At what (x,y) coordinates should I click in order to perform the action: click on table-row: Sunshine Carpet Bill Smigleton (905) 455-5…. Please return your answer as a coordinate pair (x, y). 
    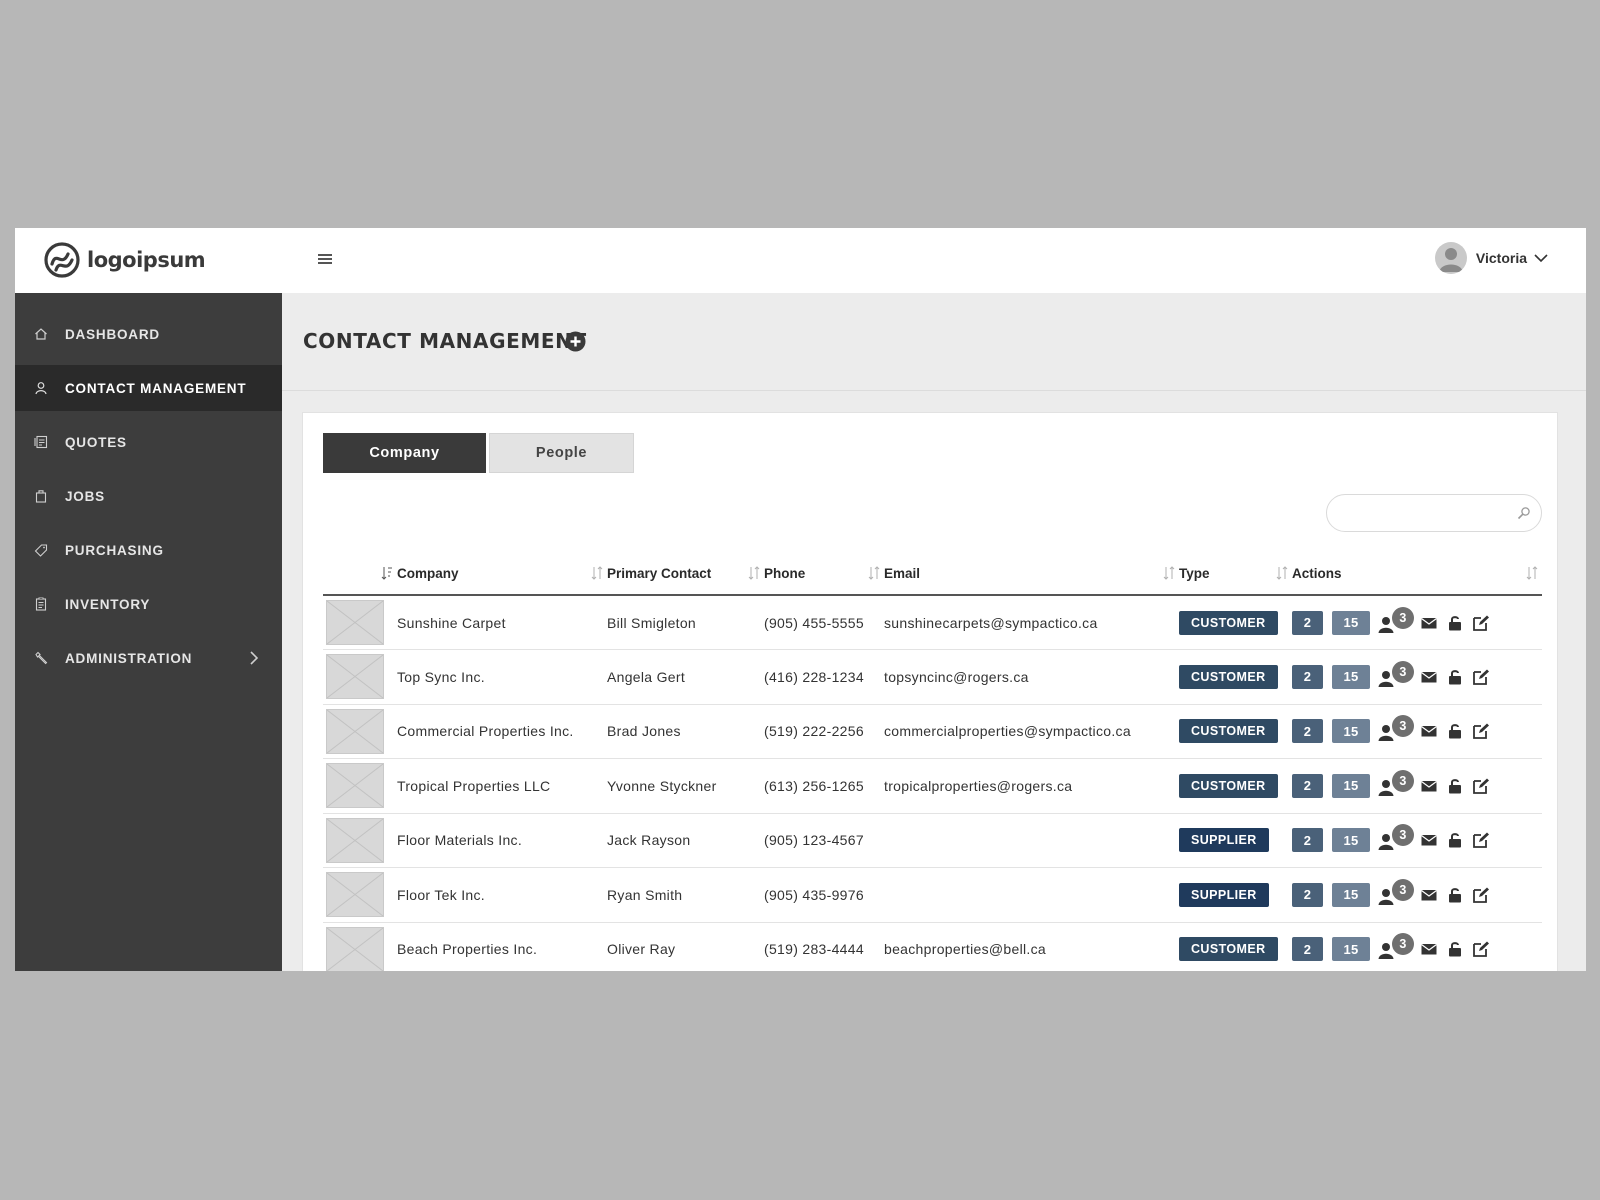
    Looking at the image, I should click on (932, 622).